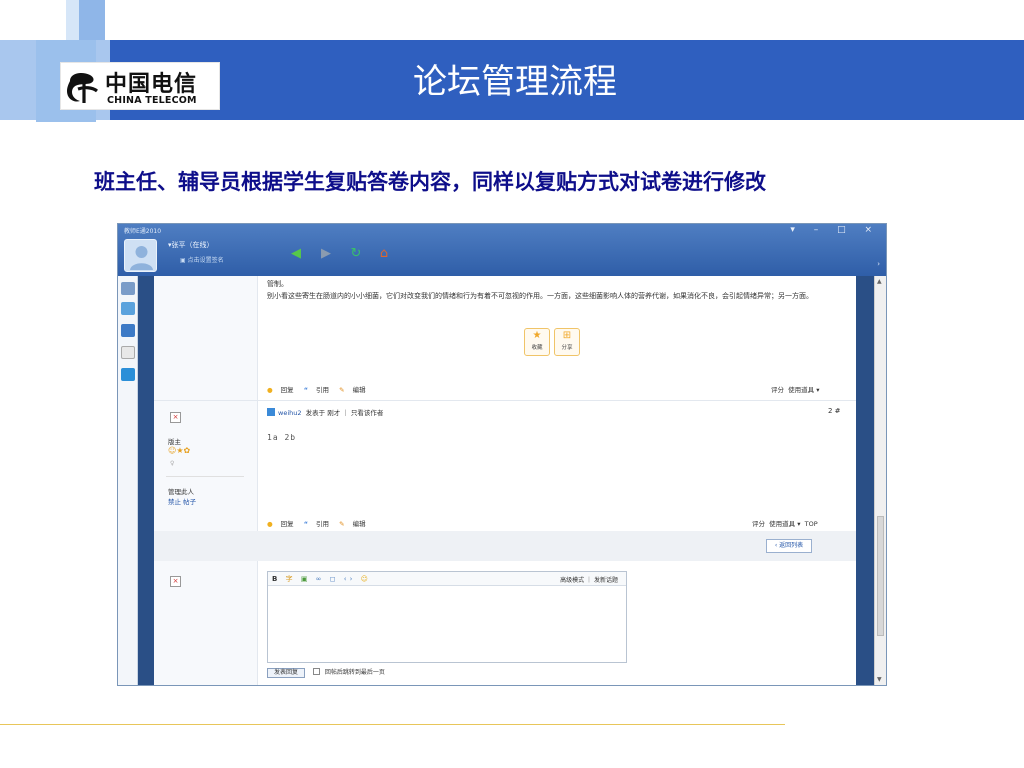  Describe the element at coordinates (567, 342) in the screenshot. I see `share-button: ⊞ 分享` at that location.